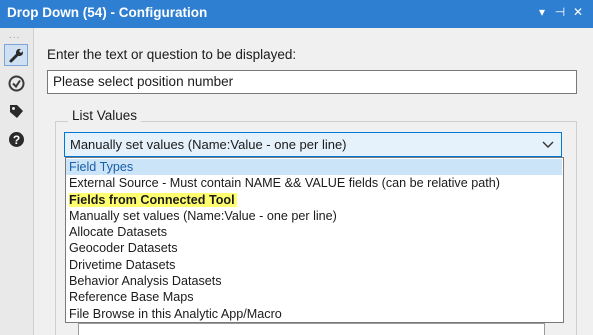 This screenshot has width=593, height=335. Describe the element at coordinates (312, 82) in the screenshot. I see `prompt-text-input: Please select position number` at that location.